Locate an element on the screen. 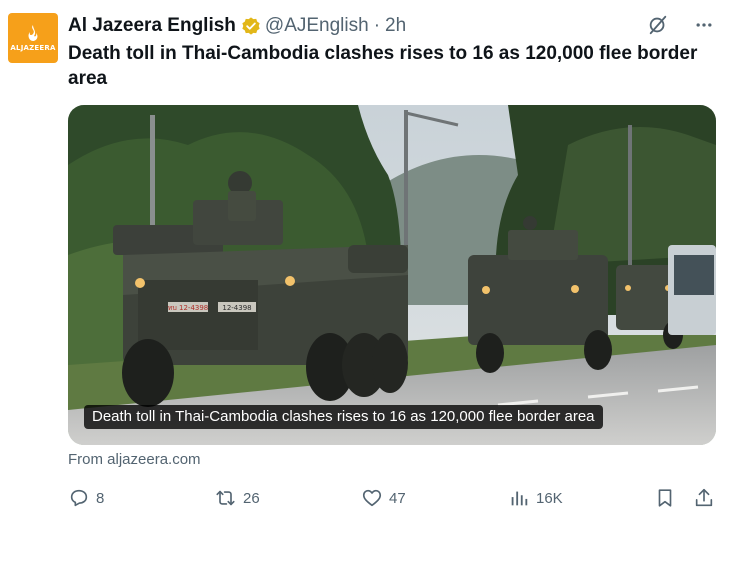  more-icon is located at coordinates (704, 25).